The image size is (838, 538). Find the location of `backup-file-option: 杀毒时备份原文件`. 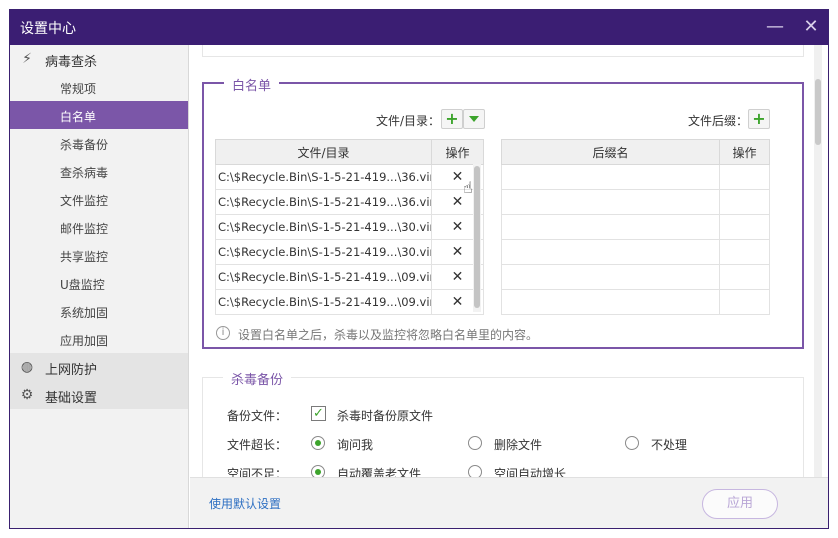

backup-file-option: 杀毒时备份原文件 is located at coordinates (385, 416).